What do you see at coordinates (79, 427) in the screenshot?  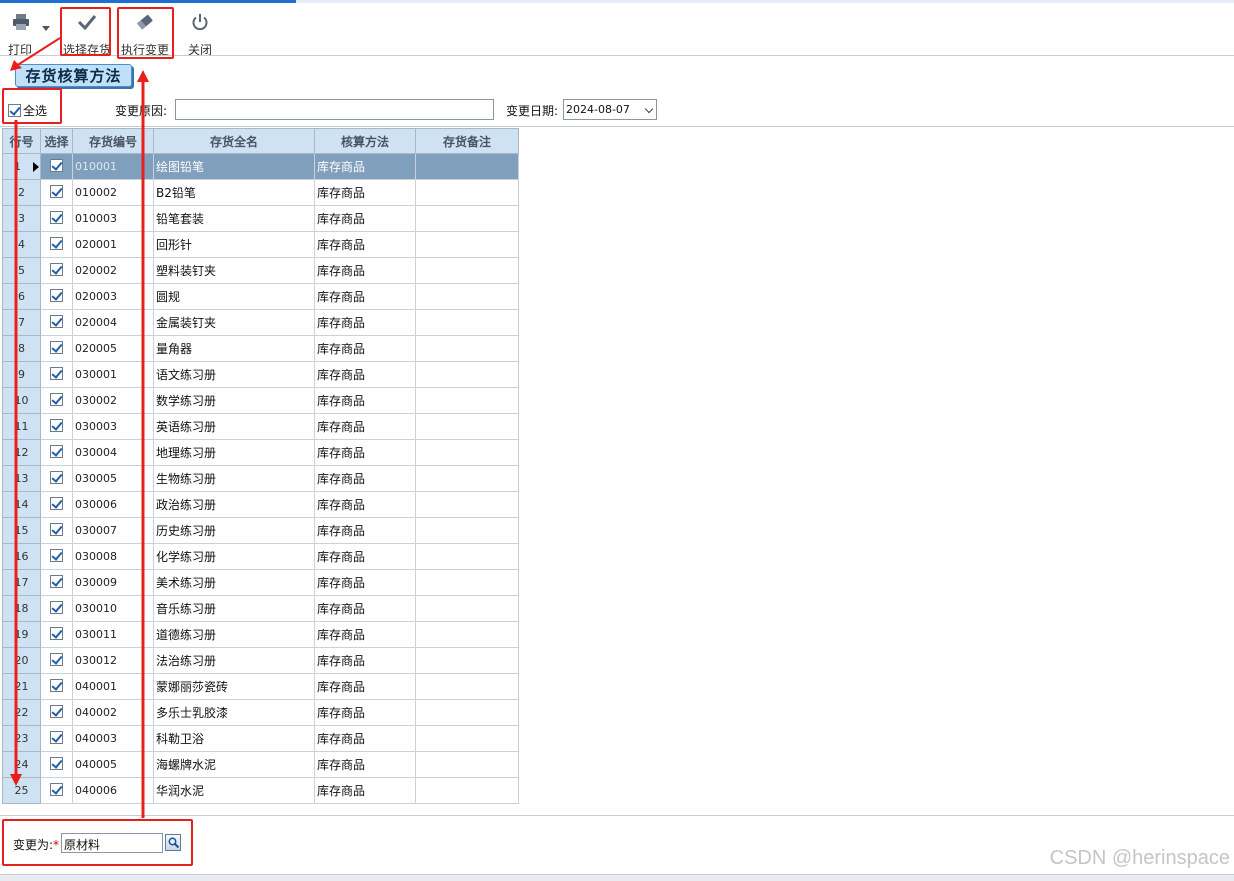 I see `annotation-arrows` at bounding box center [79, 427].